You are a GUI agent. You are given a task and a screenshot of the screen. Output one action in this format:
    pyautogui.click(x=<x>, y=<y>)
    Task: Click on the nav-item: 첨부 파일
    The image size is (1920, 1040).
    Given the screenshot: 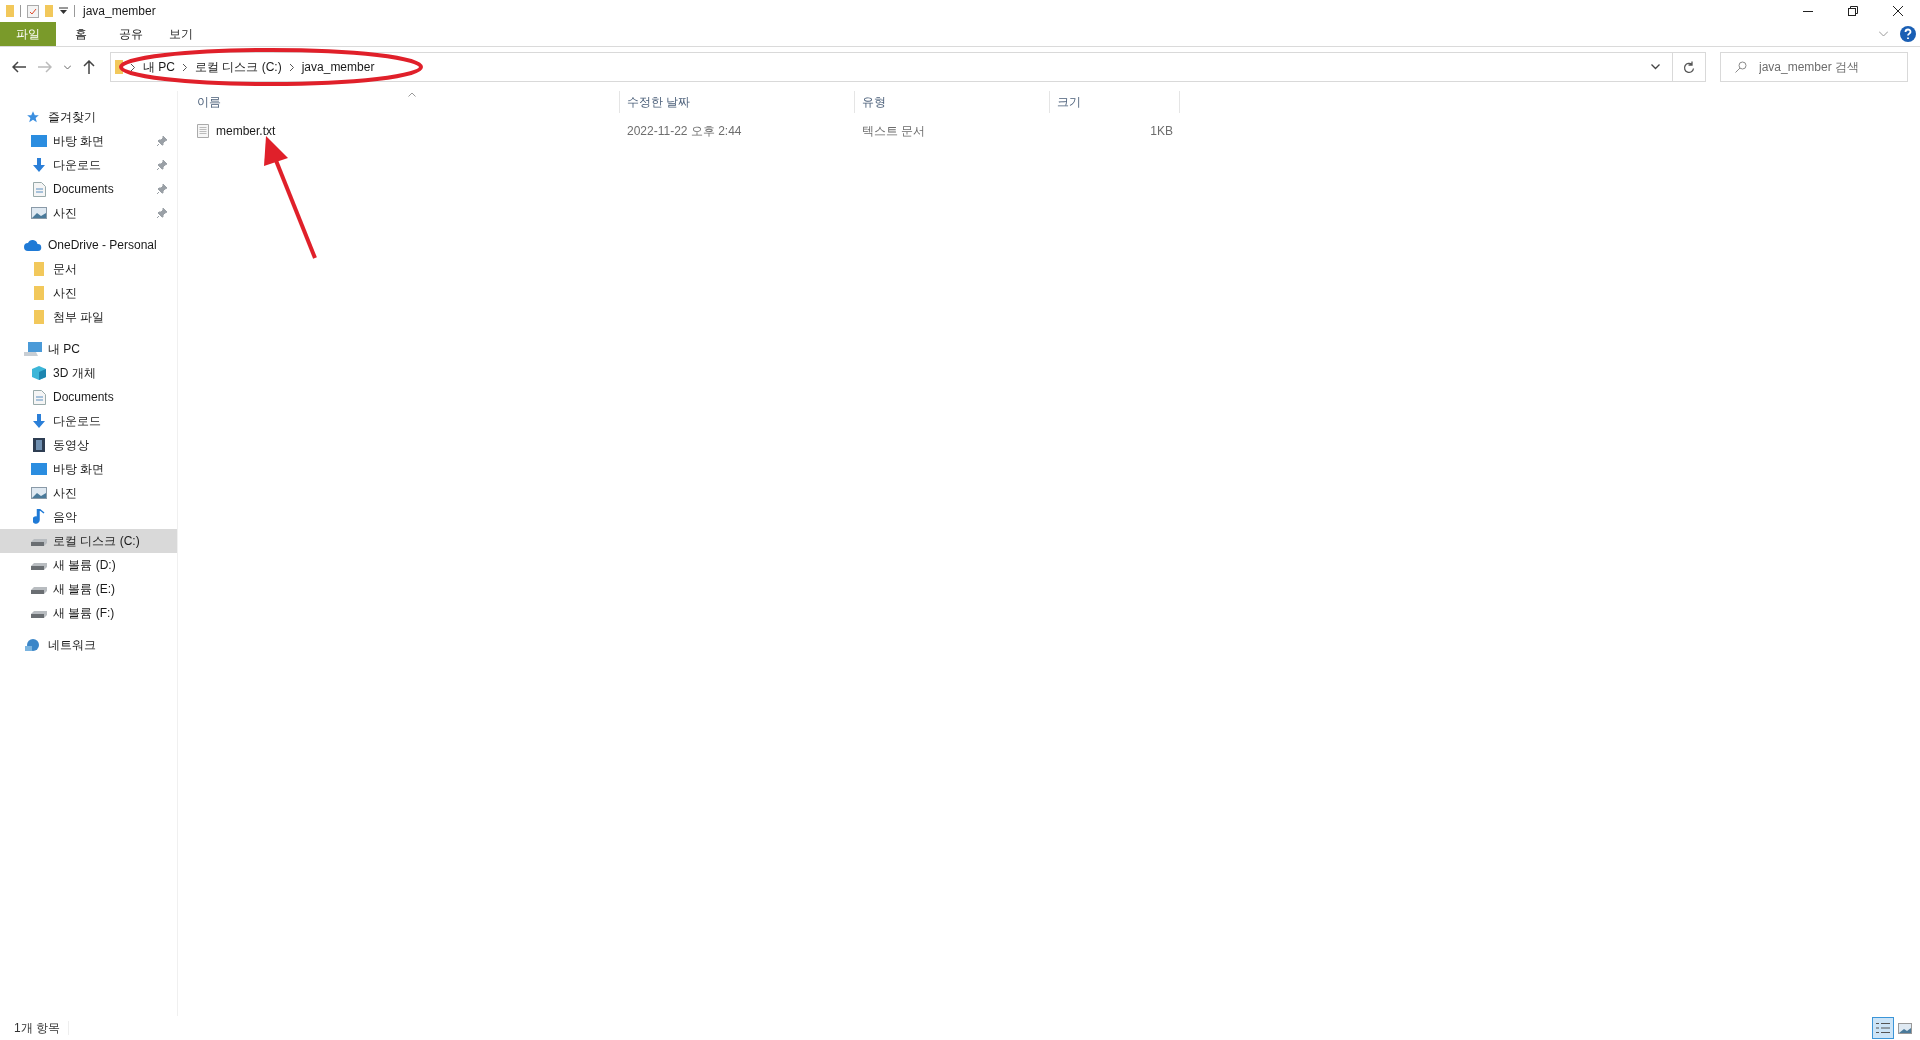 What is the action you would take?
    pyautogui.click(x=88, y=317)
    